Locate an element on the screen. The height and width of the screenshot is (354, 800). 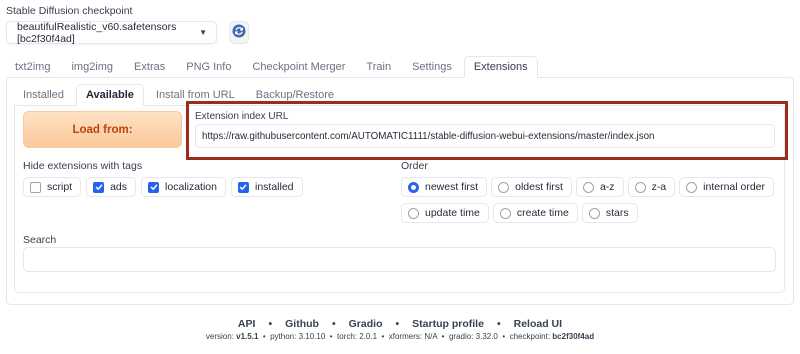
gradio-key: gradio: is located at coordinates (461, 336).